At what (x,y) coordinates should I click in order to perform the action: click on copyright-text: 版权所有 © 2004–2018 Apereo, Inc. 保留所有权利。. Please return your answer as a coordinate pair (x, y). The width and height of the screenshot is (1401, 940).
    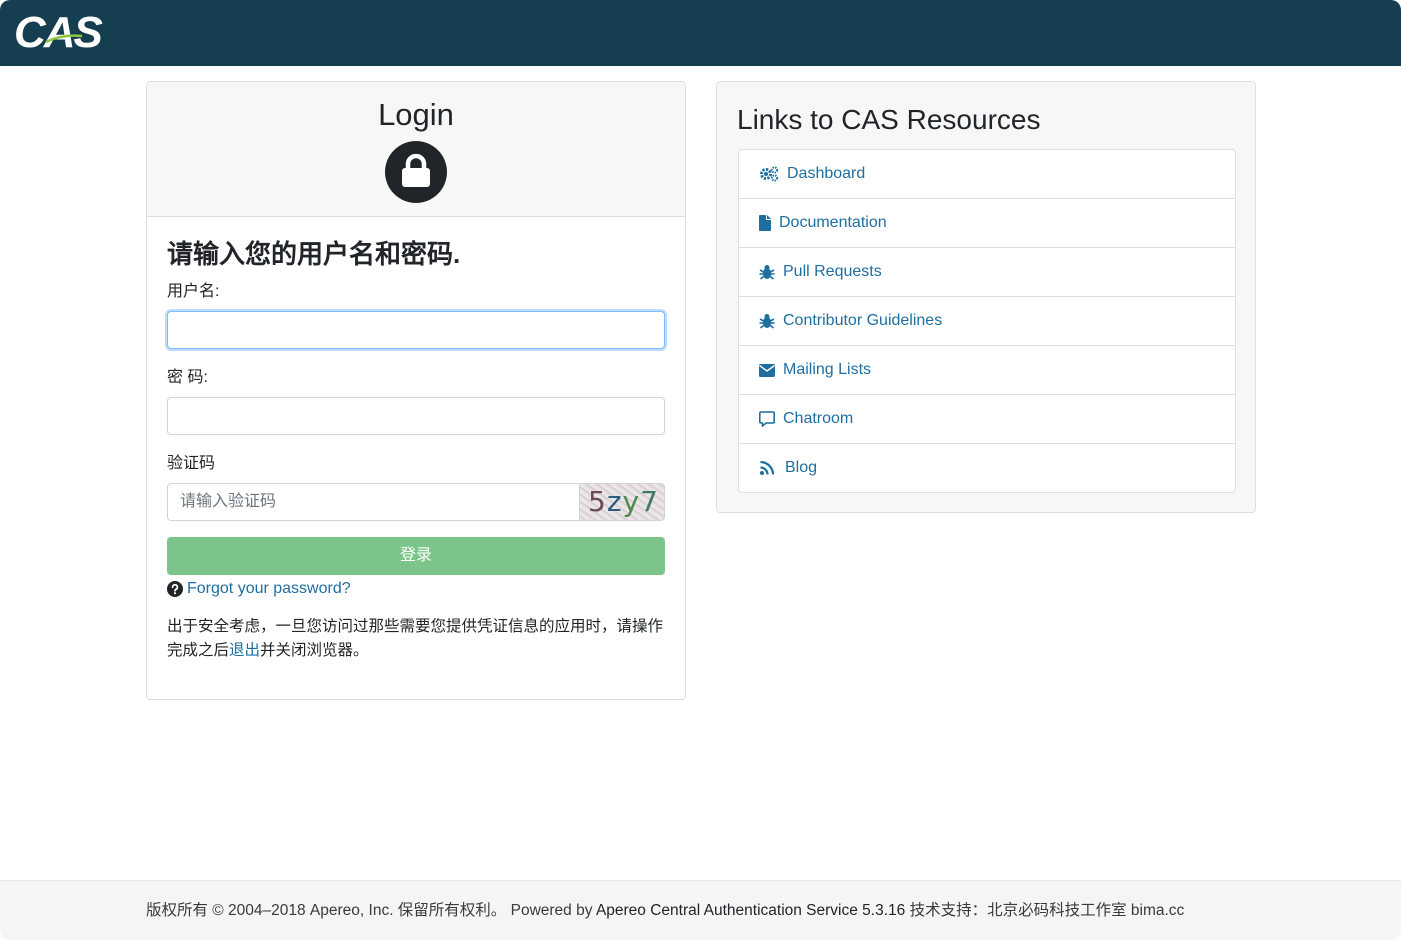
    Looking at the image, I should click on (326, 910).